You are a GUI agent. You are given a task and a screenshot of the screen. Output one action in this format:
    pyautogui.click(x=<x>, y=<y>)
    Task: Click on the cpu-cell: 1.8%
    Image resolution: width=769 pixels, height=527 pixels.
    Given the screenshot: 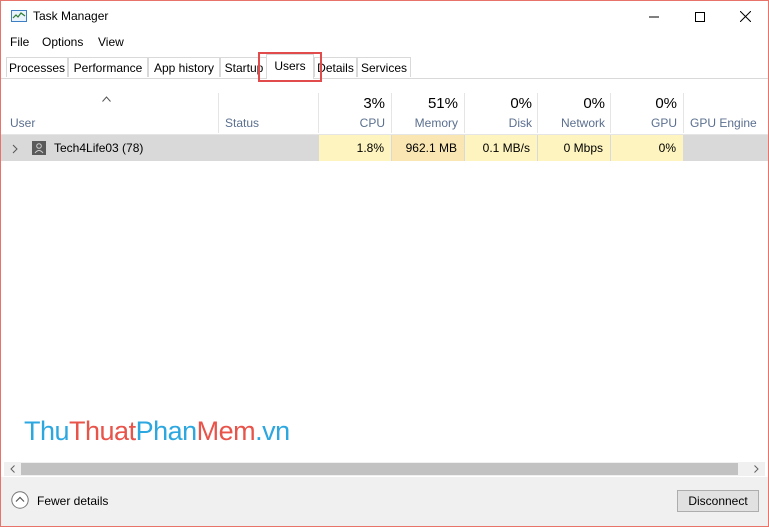 What is the action you would take?
    pyautogui.click(x=355, y=148)
    